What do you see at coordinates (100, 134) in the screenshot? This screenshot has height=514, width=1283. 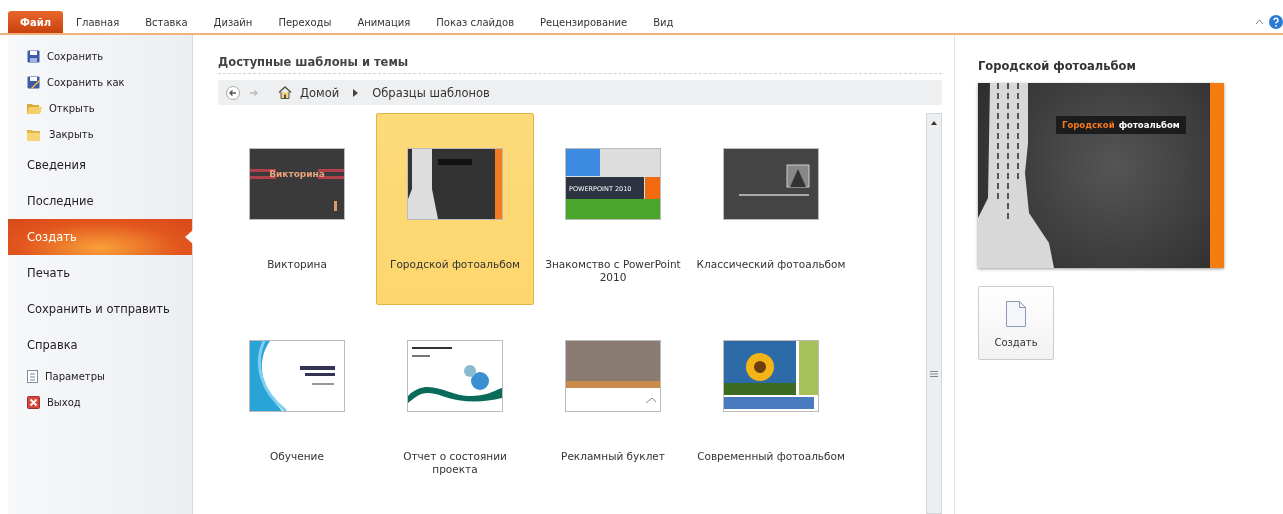 I see `menu-command: Закрыть` at bounding box center [100, 134].